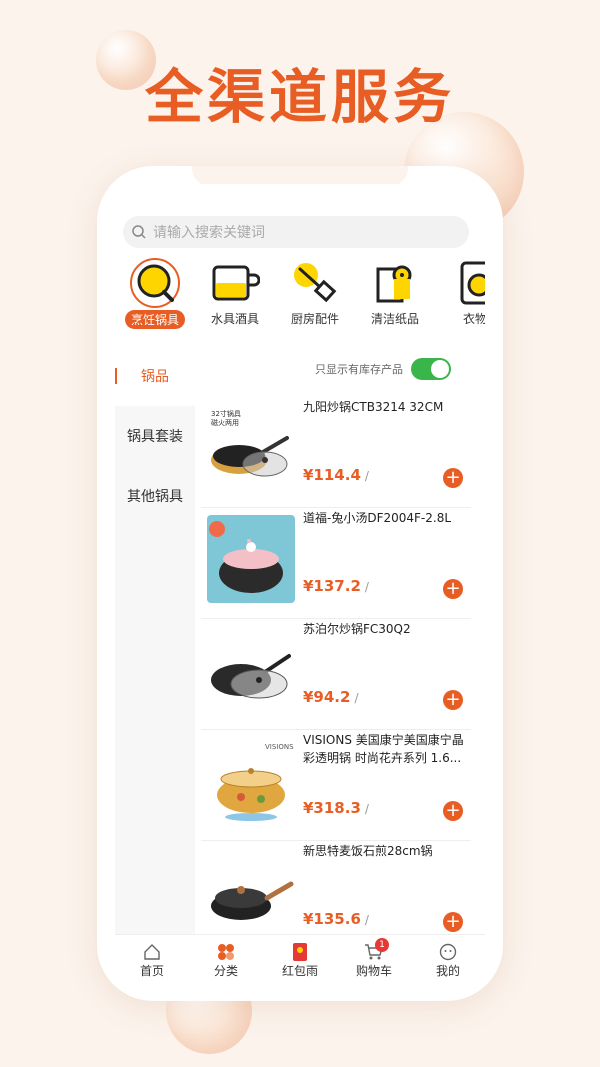  I want to click on category-label: 清洁纸品, so click(394, 319).